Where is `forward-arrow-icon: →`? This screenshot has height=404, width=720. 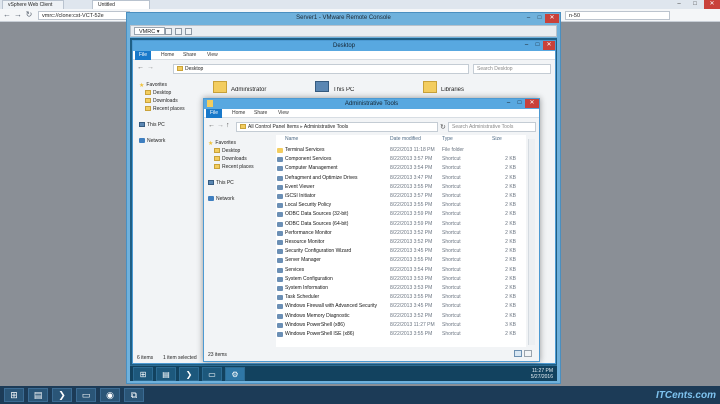
forward-arrow-icon: → is located at coordinates (18, 15).